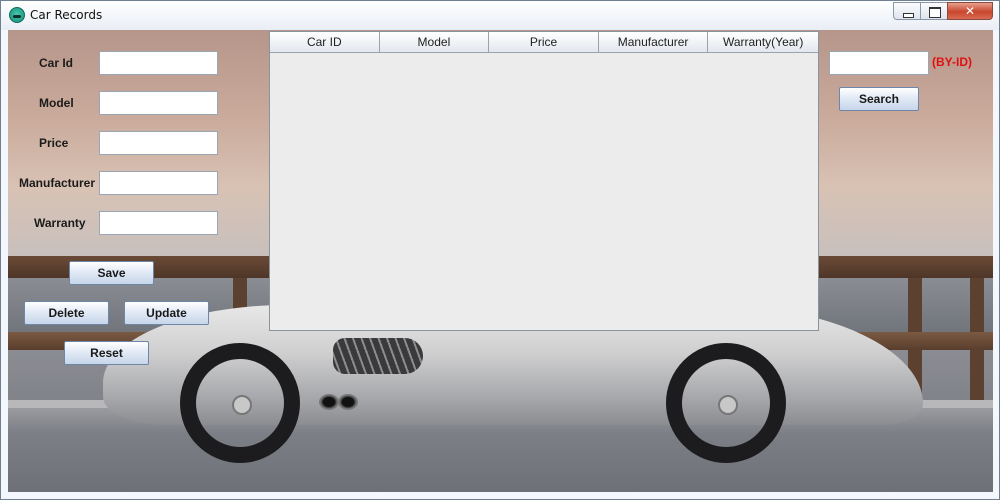 The width and height of the screenshot is (1000, 500). What do you see at coordinates (158, 183) in the screenshot?
I see `manufacturer-field` at bounding box center [158, 183].